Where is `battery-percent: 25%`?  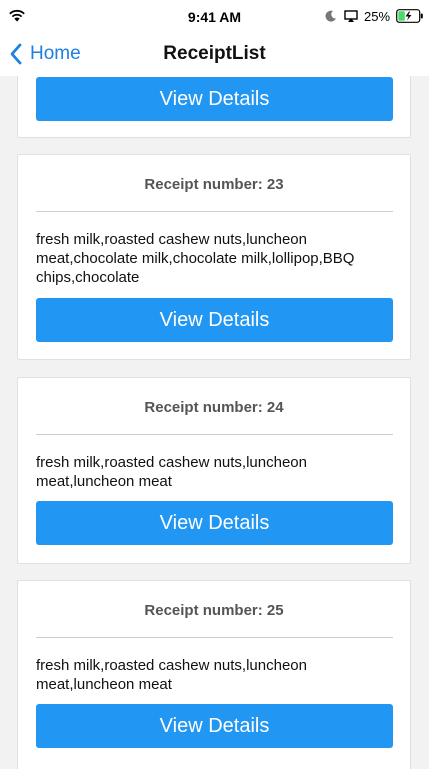
battery-percent: 25% is located at coordinates (377, 16).